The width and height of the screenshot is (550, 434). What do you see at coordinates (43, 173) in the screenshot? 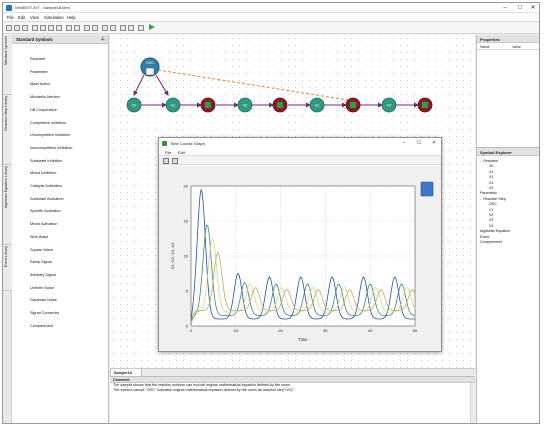
I see `palette-item: Mixed Inhibition` at bounding box center [43, 173].